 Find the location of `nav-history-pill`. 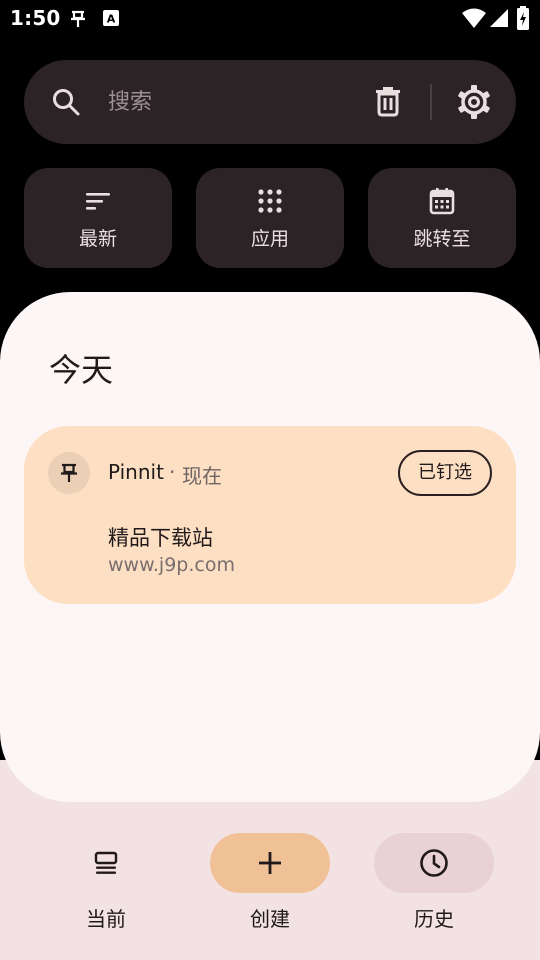

nav-history-pill is located at coordinates (434, 863).